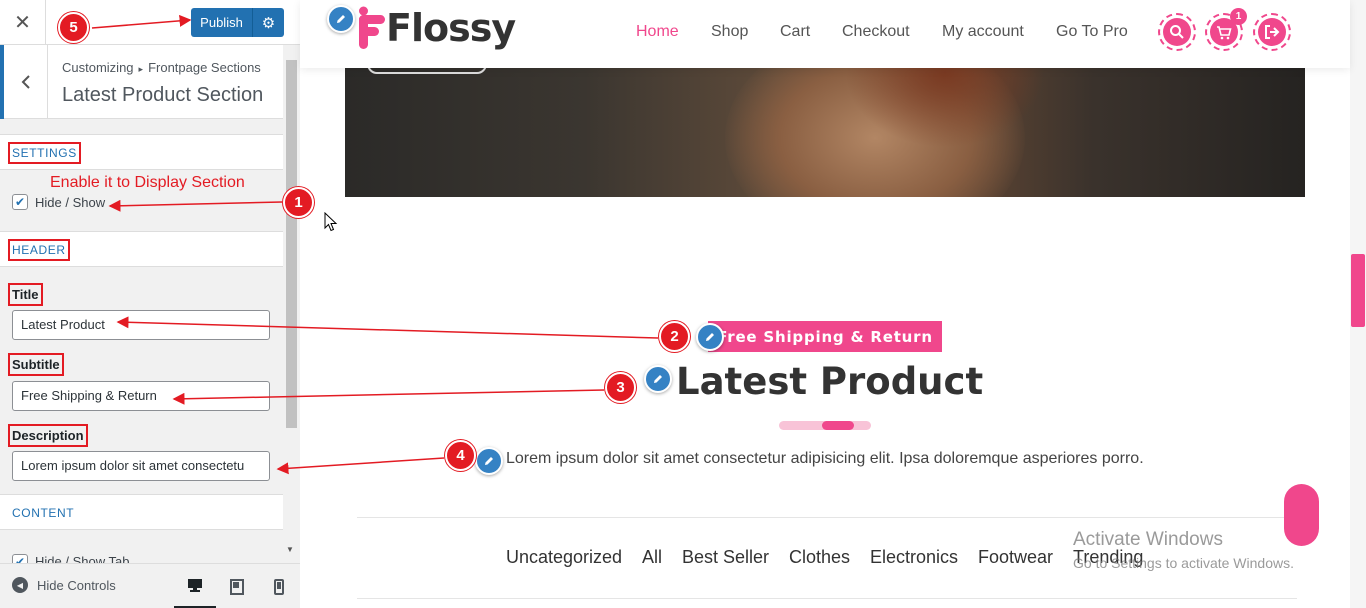  I want to click on chevron-left-icon, so click(25, 82).